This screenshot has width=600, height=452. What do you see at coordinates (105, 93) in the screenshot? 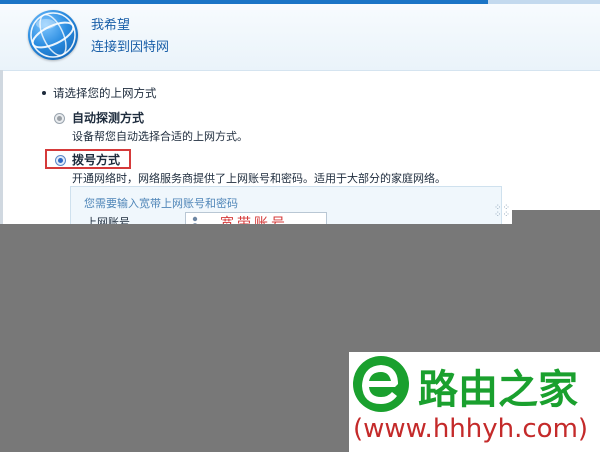
I see `connection-question: 请选择您的上网方式` at bounding box center [105, 93].